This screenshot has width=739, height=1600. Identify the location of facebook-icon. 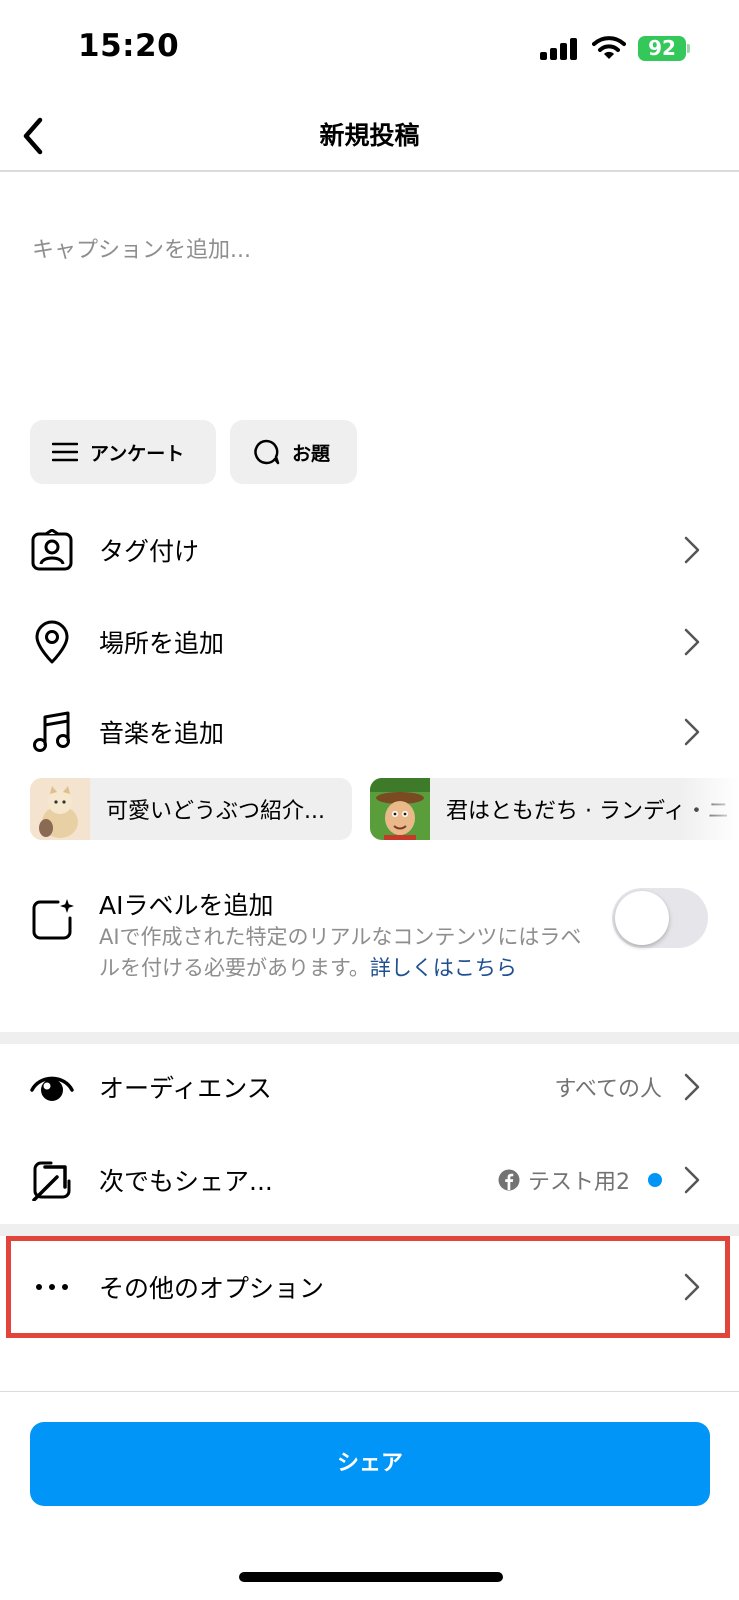
(509, 1180).